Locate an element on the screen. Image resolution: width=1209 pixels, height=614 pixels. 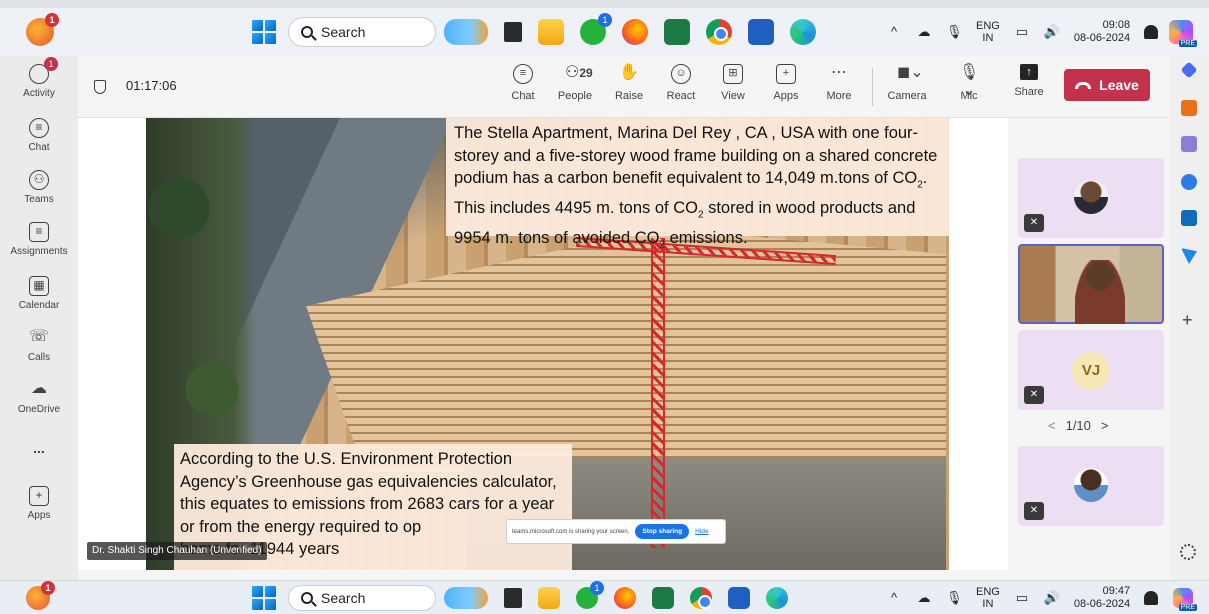
rail-item-activity: 1 Activity is located at coordinates (39, 78).